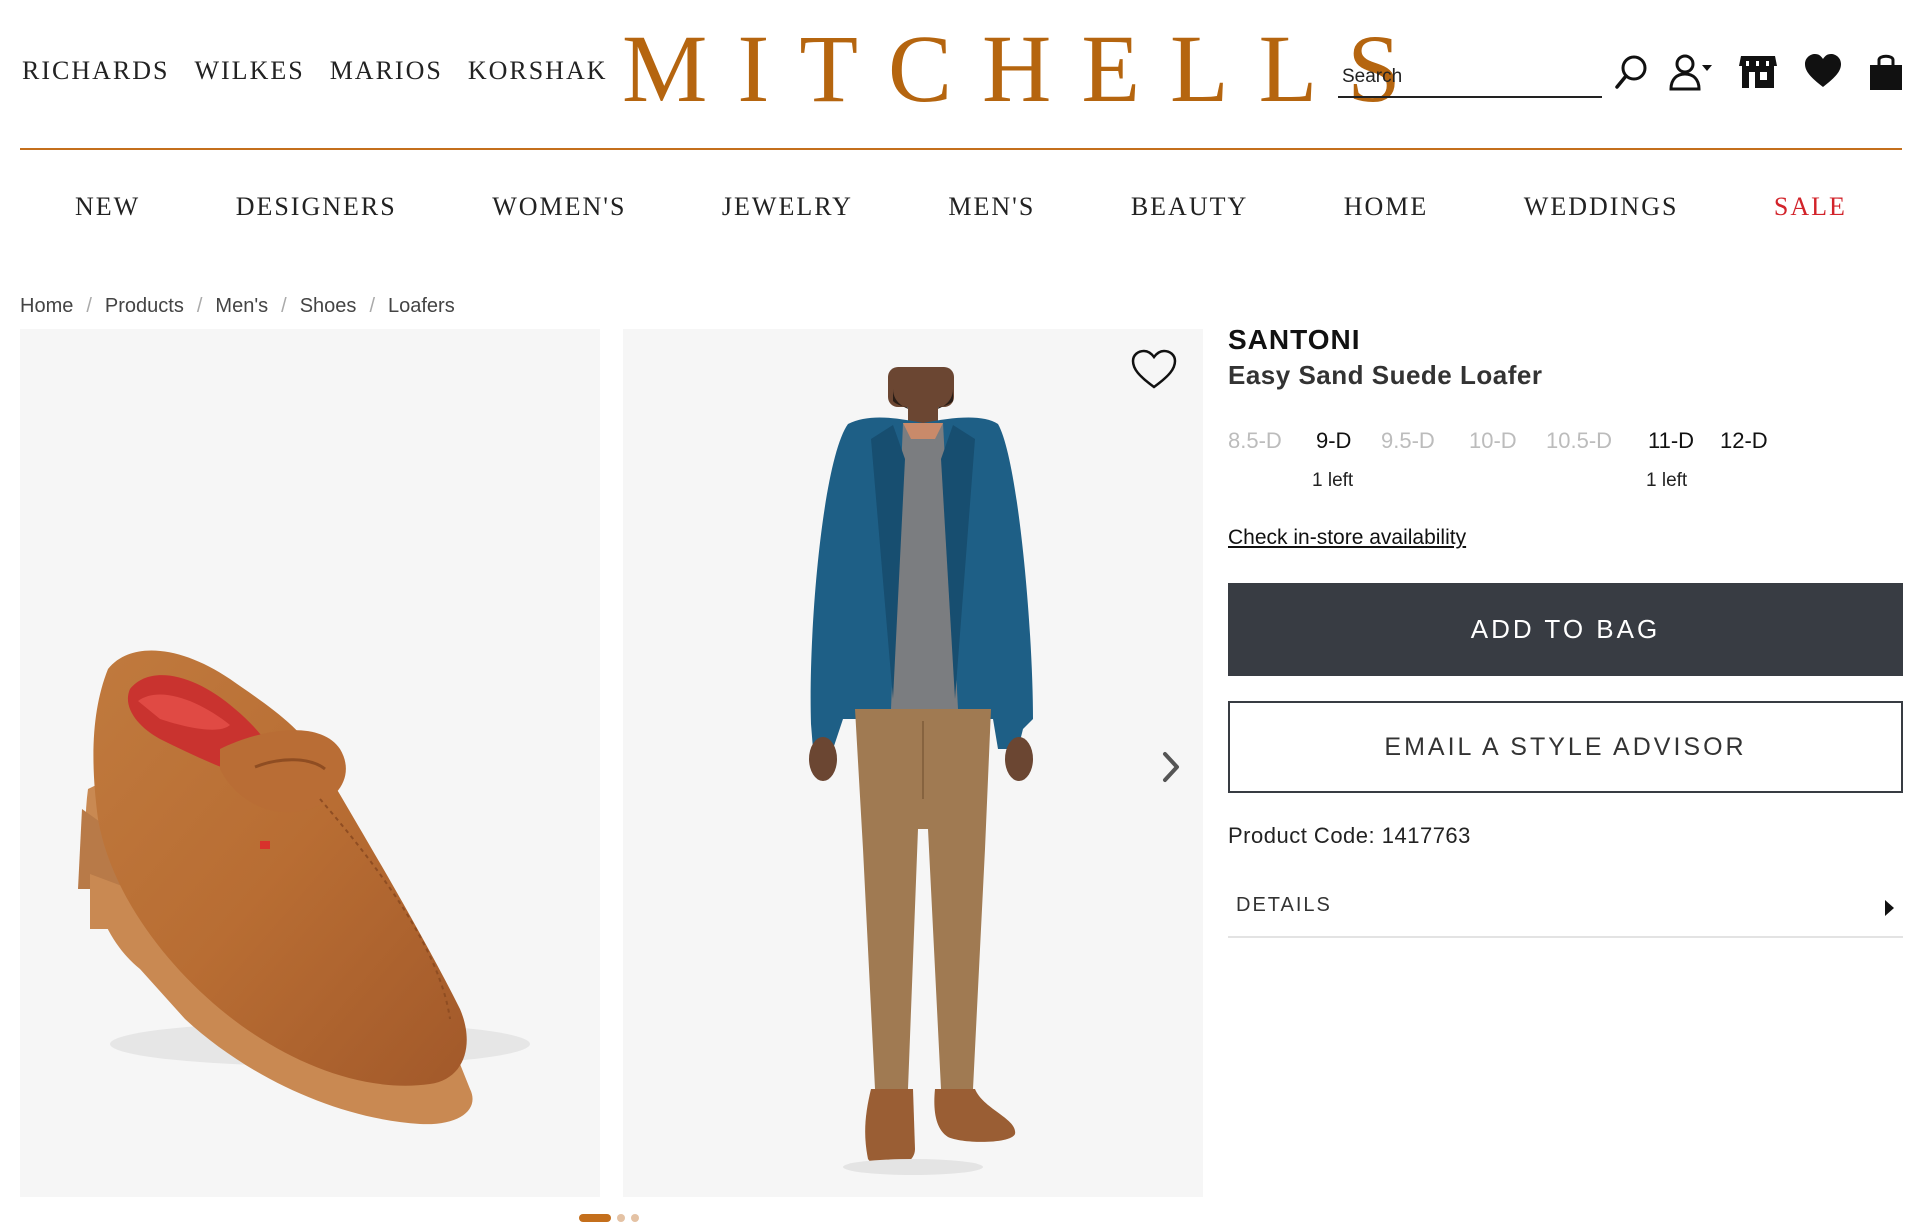 The height and width of the screenshot is (1228, 1920). I want to click on heart-icon, so click(1823, 74).